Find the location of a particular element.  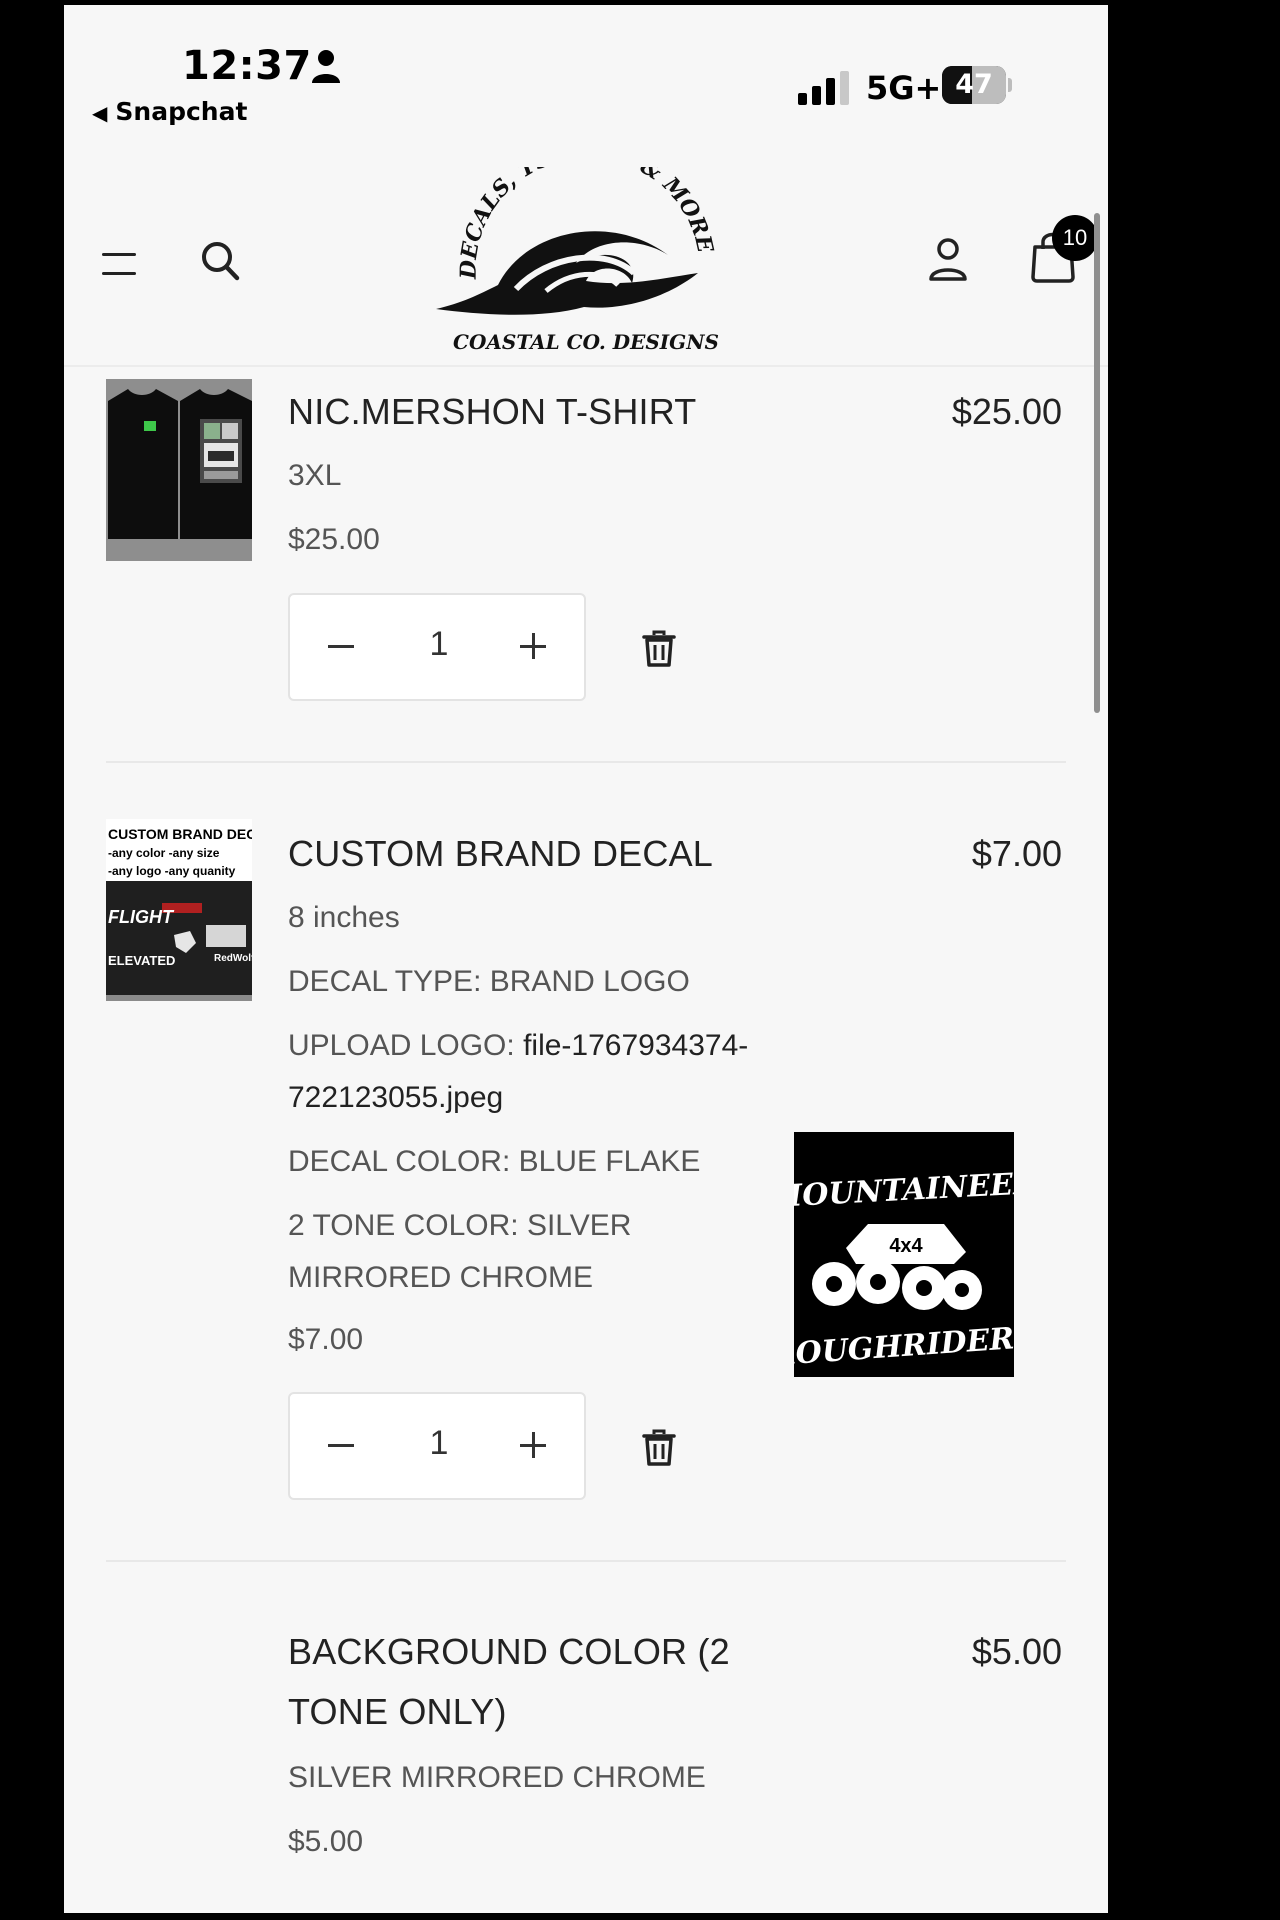

item-unit-price: $7.00 is located at coordinates (326, 1339).